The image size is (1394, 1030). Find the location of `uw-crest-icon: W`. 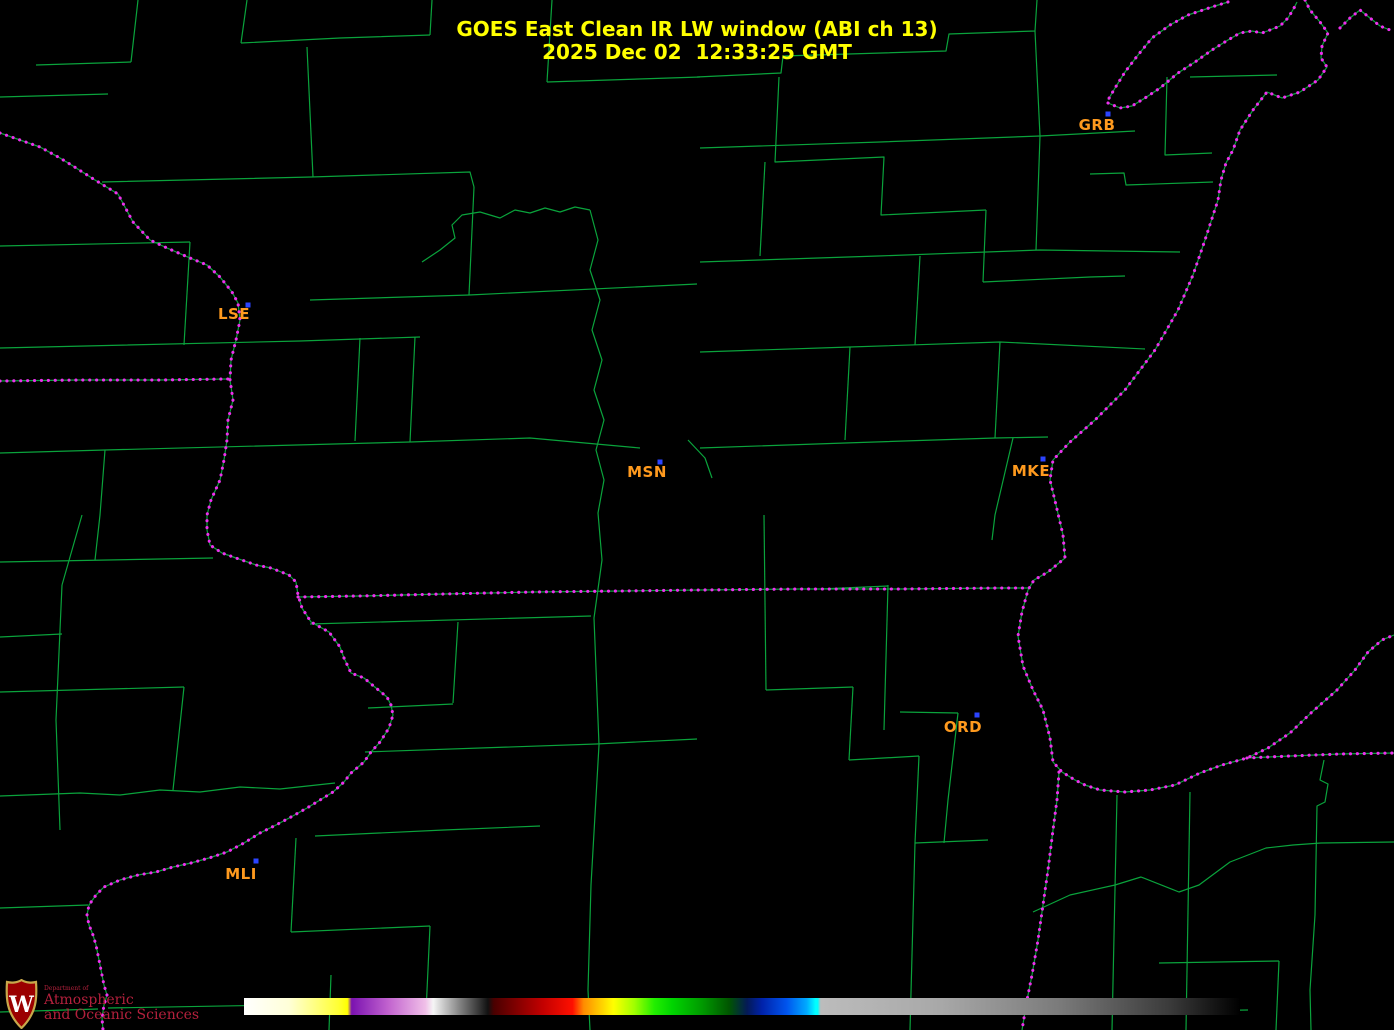

uw-crest-icon: W is located at coordinates (21, 1004).